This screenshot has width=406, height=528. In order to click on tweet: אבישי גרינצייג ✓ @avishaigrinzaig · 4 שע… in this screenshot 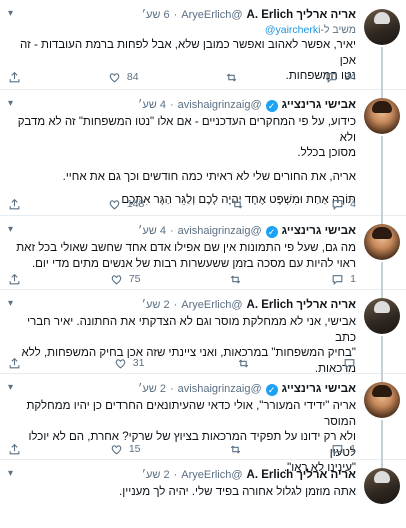, I will do `click(203, 253)`.